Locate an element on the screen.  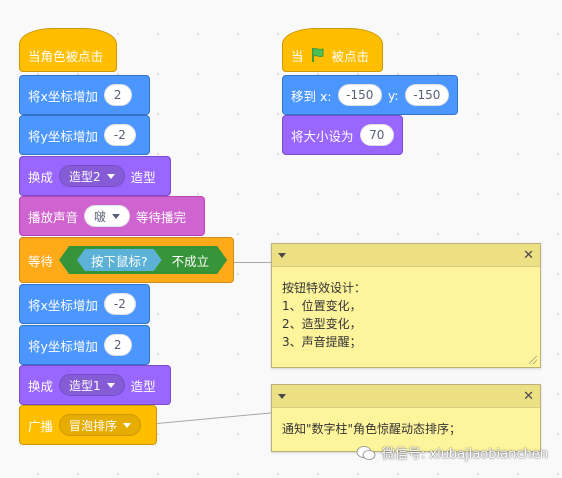
switch-costume-block-2: 换成 造型1 造型 is located at coordinates (95, 385).